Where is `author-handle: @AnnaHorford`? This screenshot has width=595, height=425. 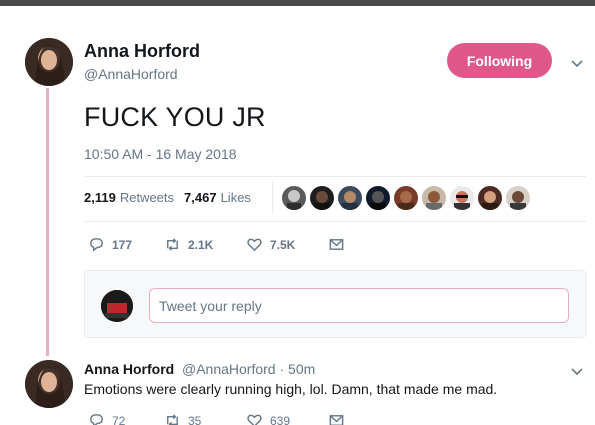
author-handle: @AnnaHorford is located at coordinates (131, 74).